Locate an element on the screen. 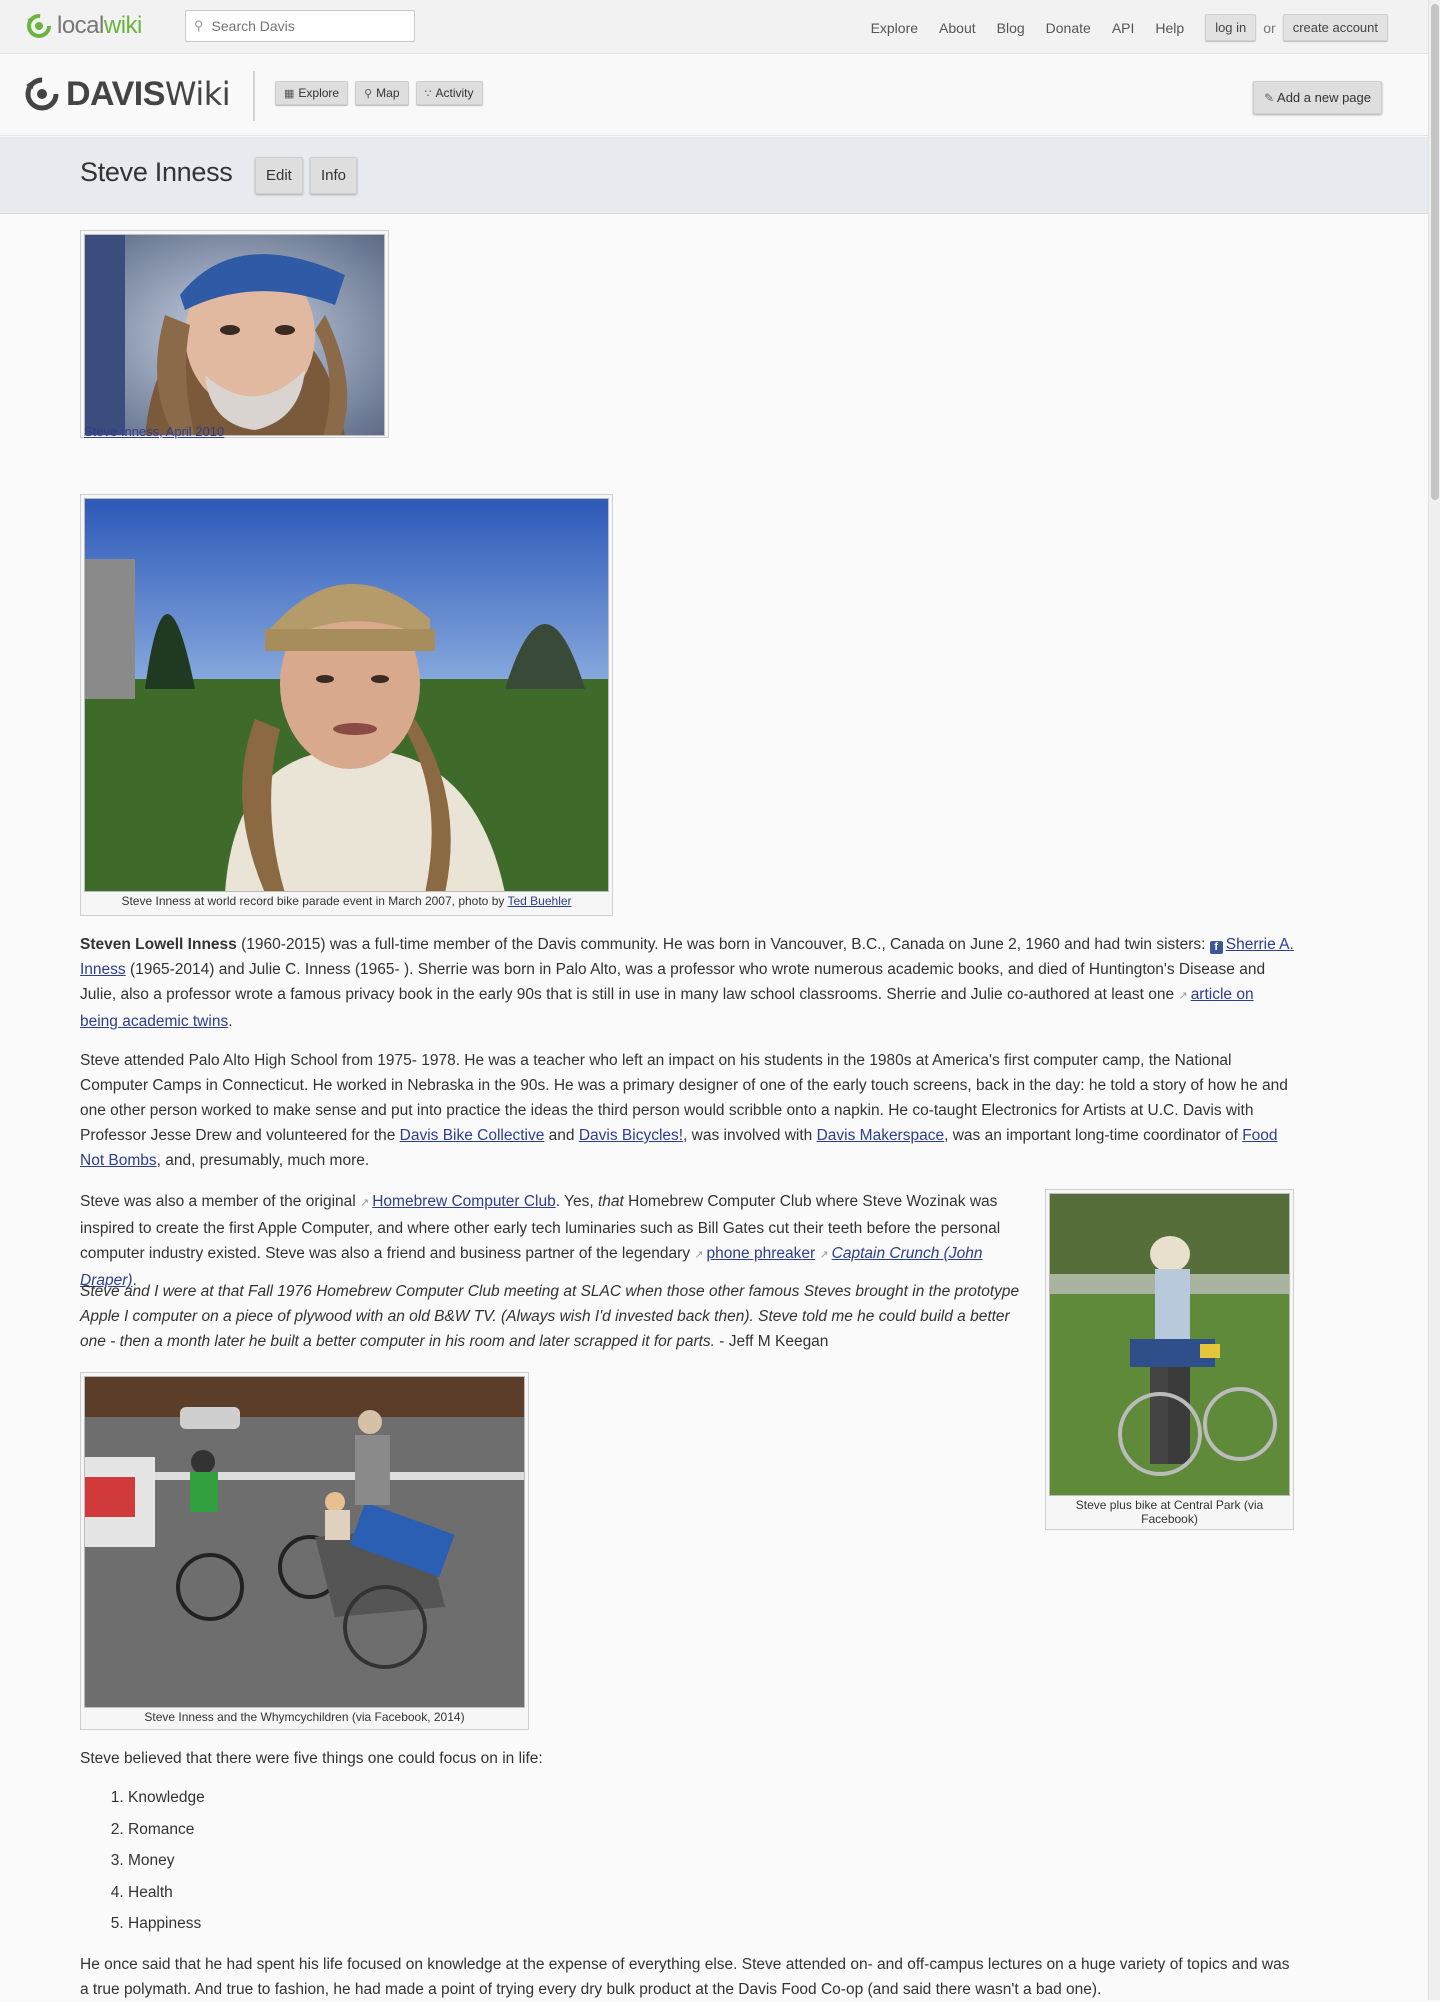 The width and height of the screenshot is (1440, 2002). or-text: or is located at coordinates (1269, 27).